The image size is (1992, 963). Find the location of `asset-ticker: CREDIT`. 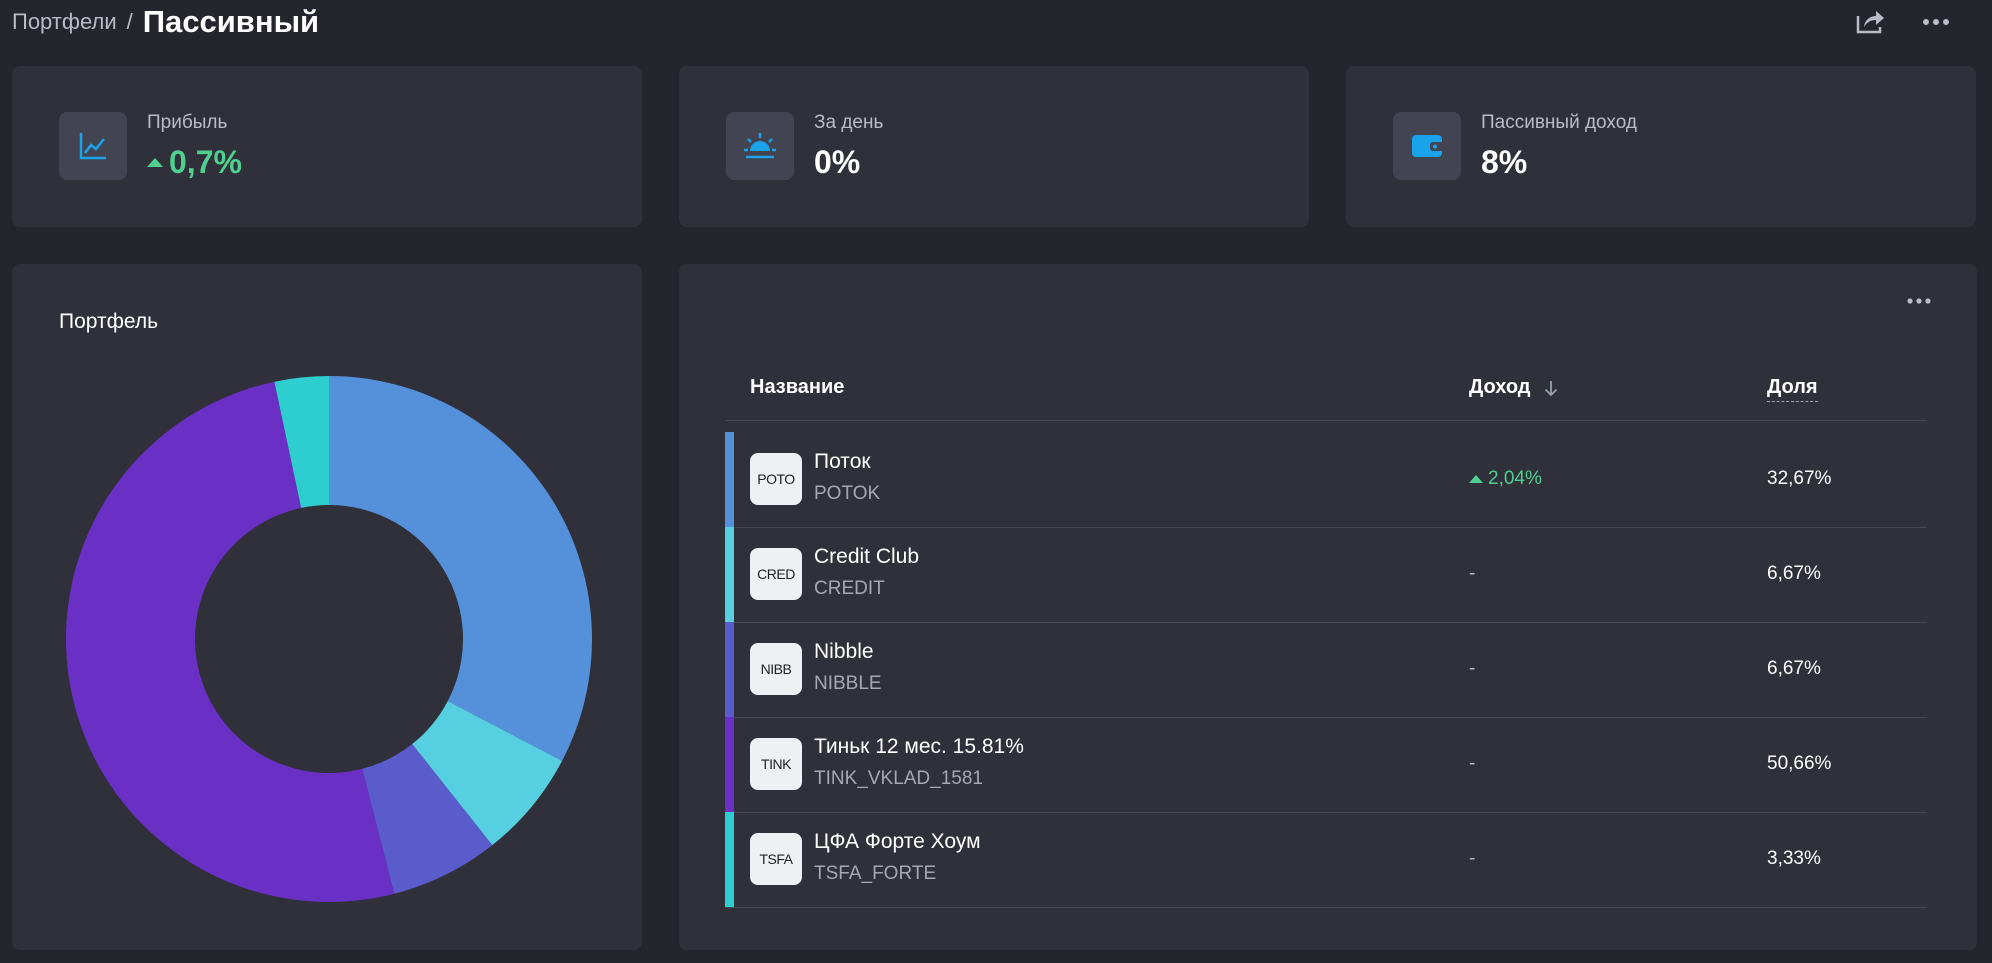

asset-ticker: CREDIT is located at coordinates (849, 588).